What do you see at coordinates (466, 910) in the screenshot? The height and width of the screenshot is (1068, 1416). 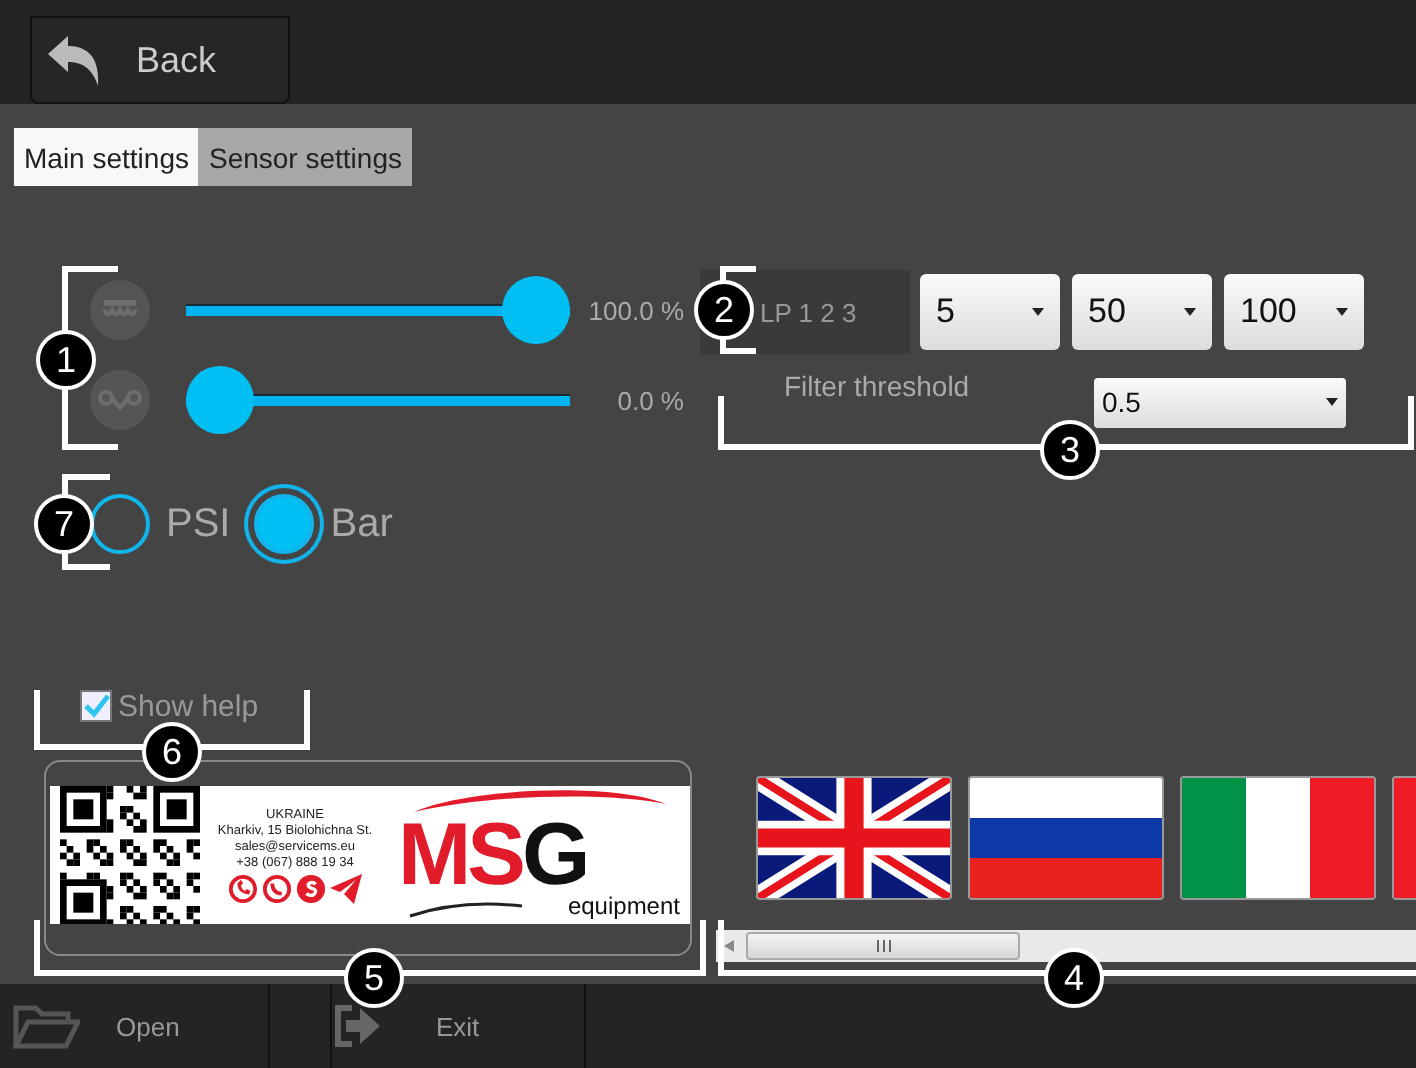 I see `swoosh-line` at bounding box center [466, 910].